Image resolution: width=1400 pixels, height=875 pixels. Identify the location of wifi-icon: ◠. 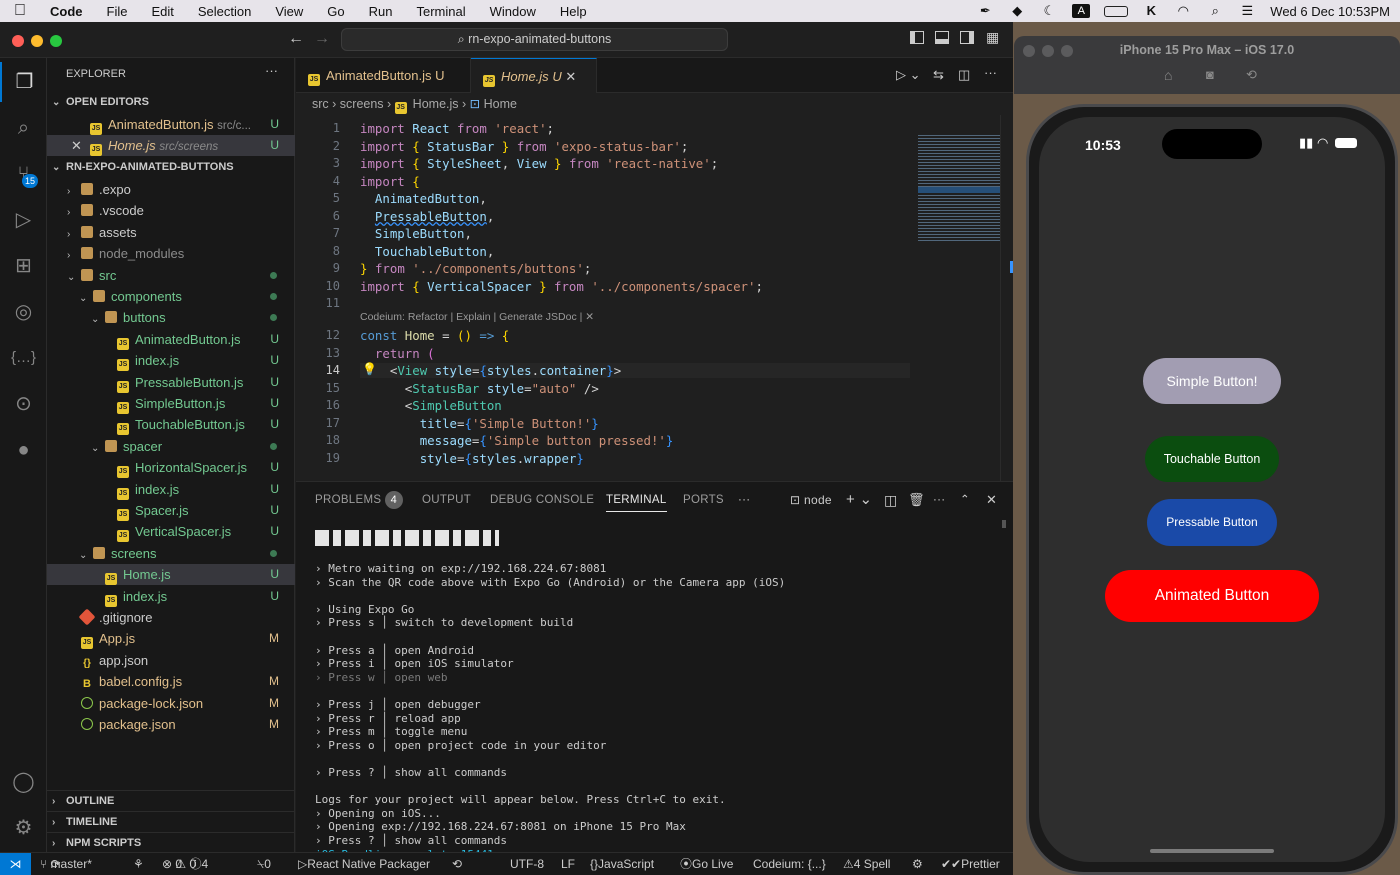
(1183, 11).